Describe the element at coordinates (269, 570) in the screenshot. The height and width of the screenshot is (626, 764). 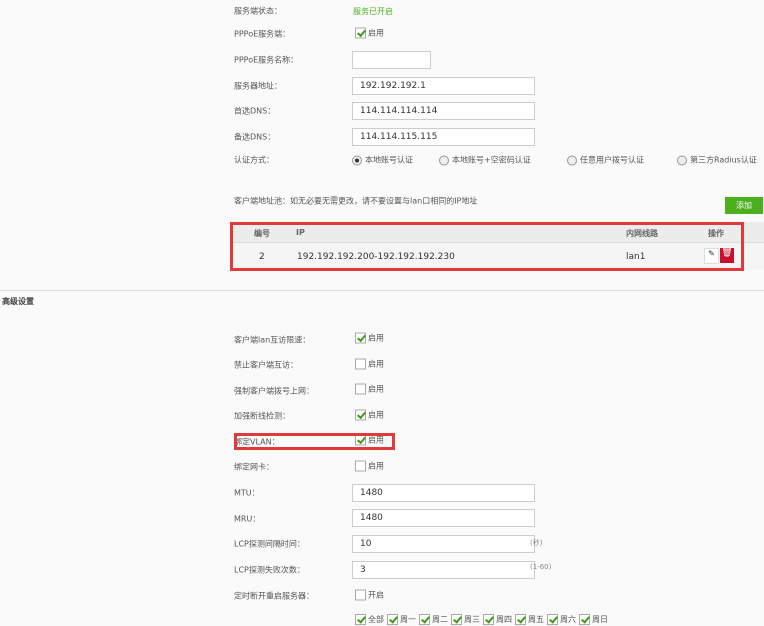
I see `lcp-fail-label: LCP探测失败次数：` at that location.